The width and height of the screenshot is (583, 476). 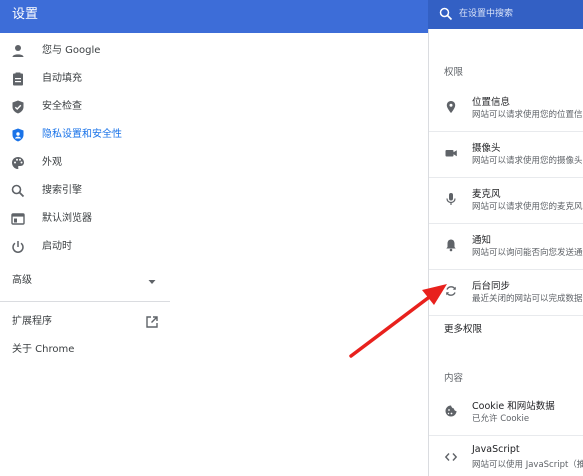 What do you see at coordinates (451, 291) in the screenshot?
I see `sync-icon` at bounding box center [451, 291].